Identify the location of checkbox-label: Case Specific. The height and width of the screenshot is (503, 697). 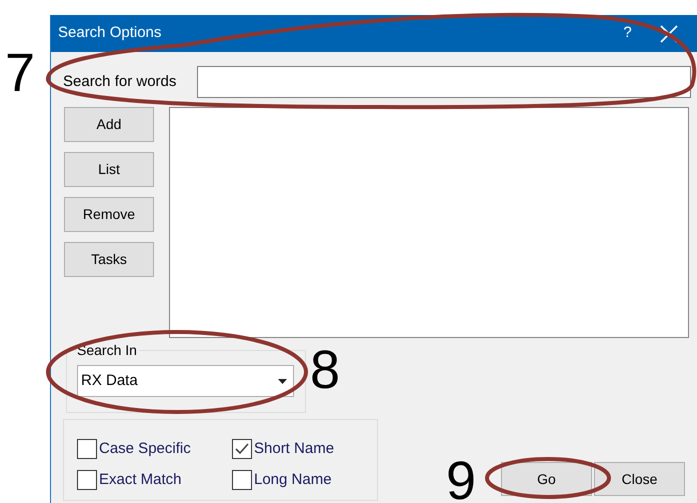
(145, 449).